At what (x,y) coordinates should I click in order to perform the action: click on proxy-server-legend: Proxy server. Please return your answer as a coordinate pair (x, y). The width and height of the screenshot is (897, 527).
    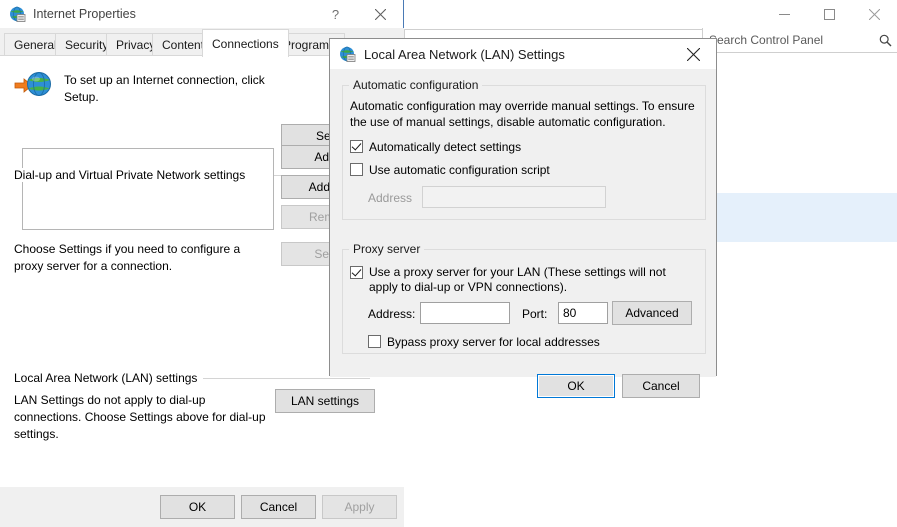
    Looking at the image, I should click on (387, 249).